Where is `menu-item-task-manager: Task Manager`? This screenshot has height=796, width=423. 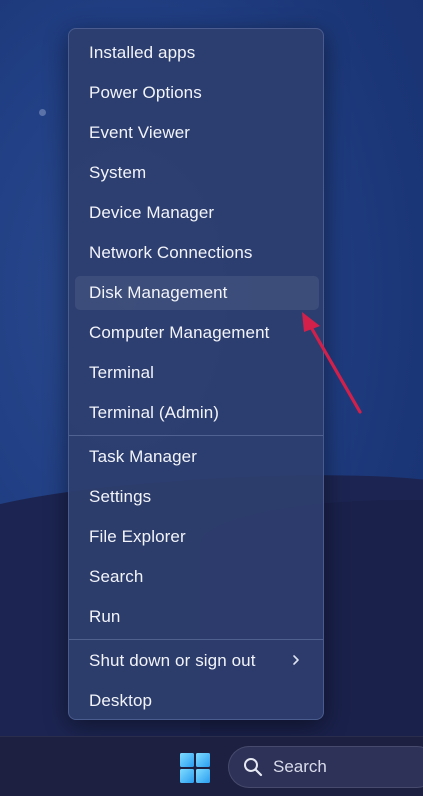
menu-item-task-manager: Task Manager is located at coordinates (197, 457).